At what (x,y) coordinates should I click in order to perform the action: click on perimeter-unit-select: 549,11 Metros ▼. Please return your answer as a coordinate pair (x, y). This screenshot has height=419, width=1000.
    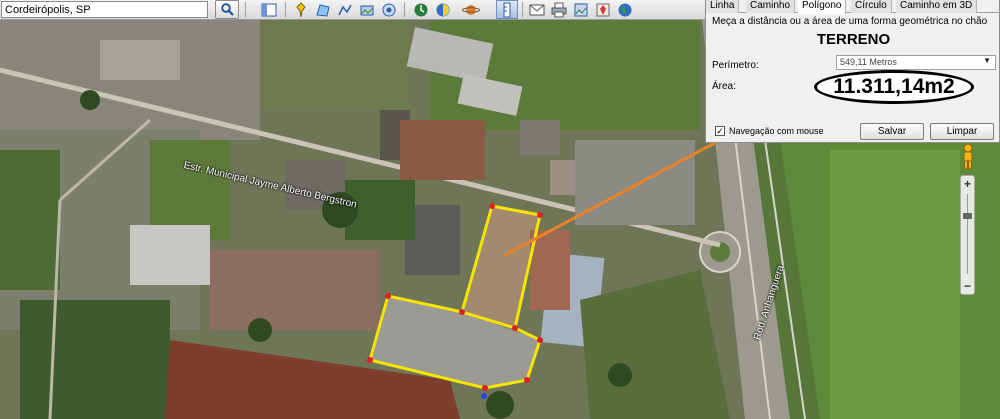
    Looking at the image, I should click on (916, 62).